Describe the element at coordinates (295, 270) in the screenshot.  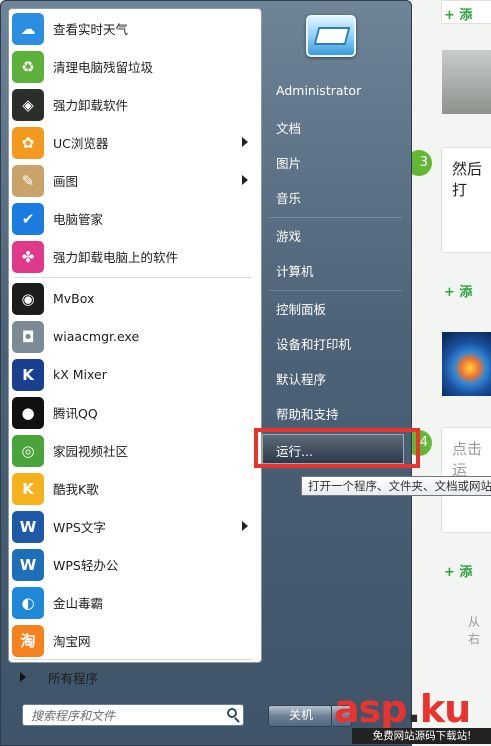
I see `computer-link: 计算机` at that location.